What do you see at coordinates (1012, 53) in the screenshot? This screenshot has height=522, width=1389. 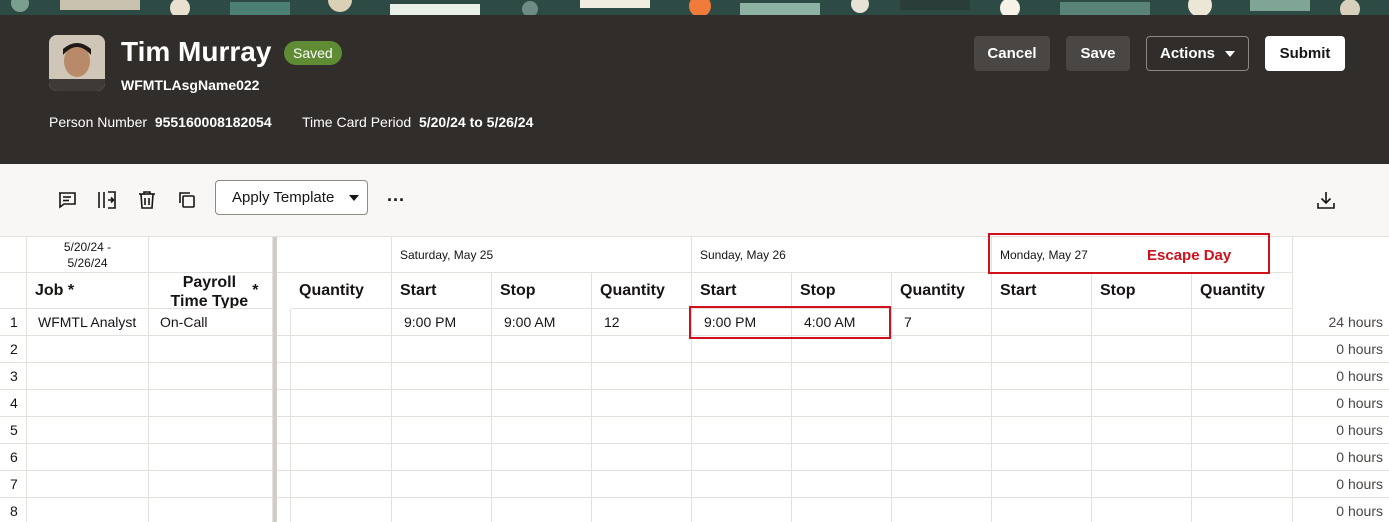 I see `cancel-button: Cancel` at bounding box center [1012, 53].